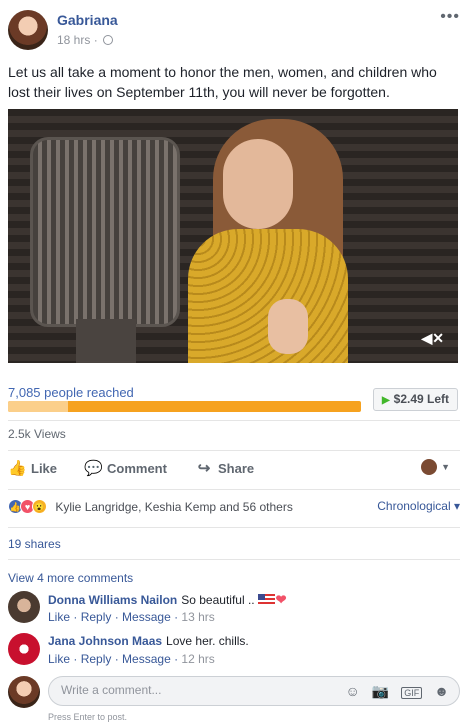 The width and height of the screenshot is (468, 728). What do you see at coordinates (385, 400) in the screenshot?
I see `play-icon: ▶` at bounding box center [385, 400].